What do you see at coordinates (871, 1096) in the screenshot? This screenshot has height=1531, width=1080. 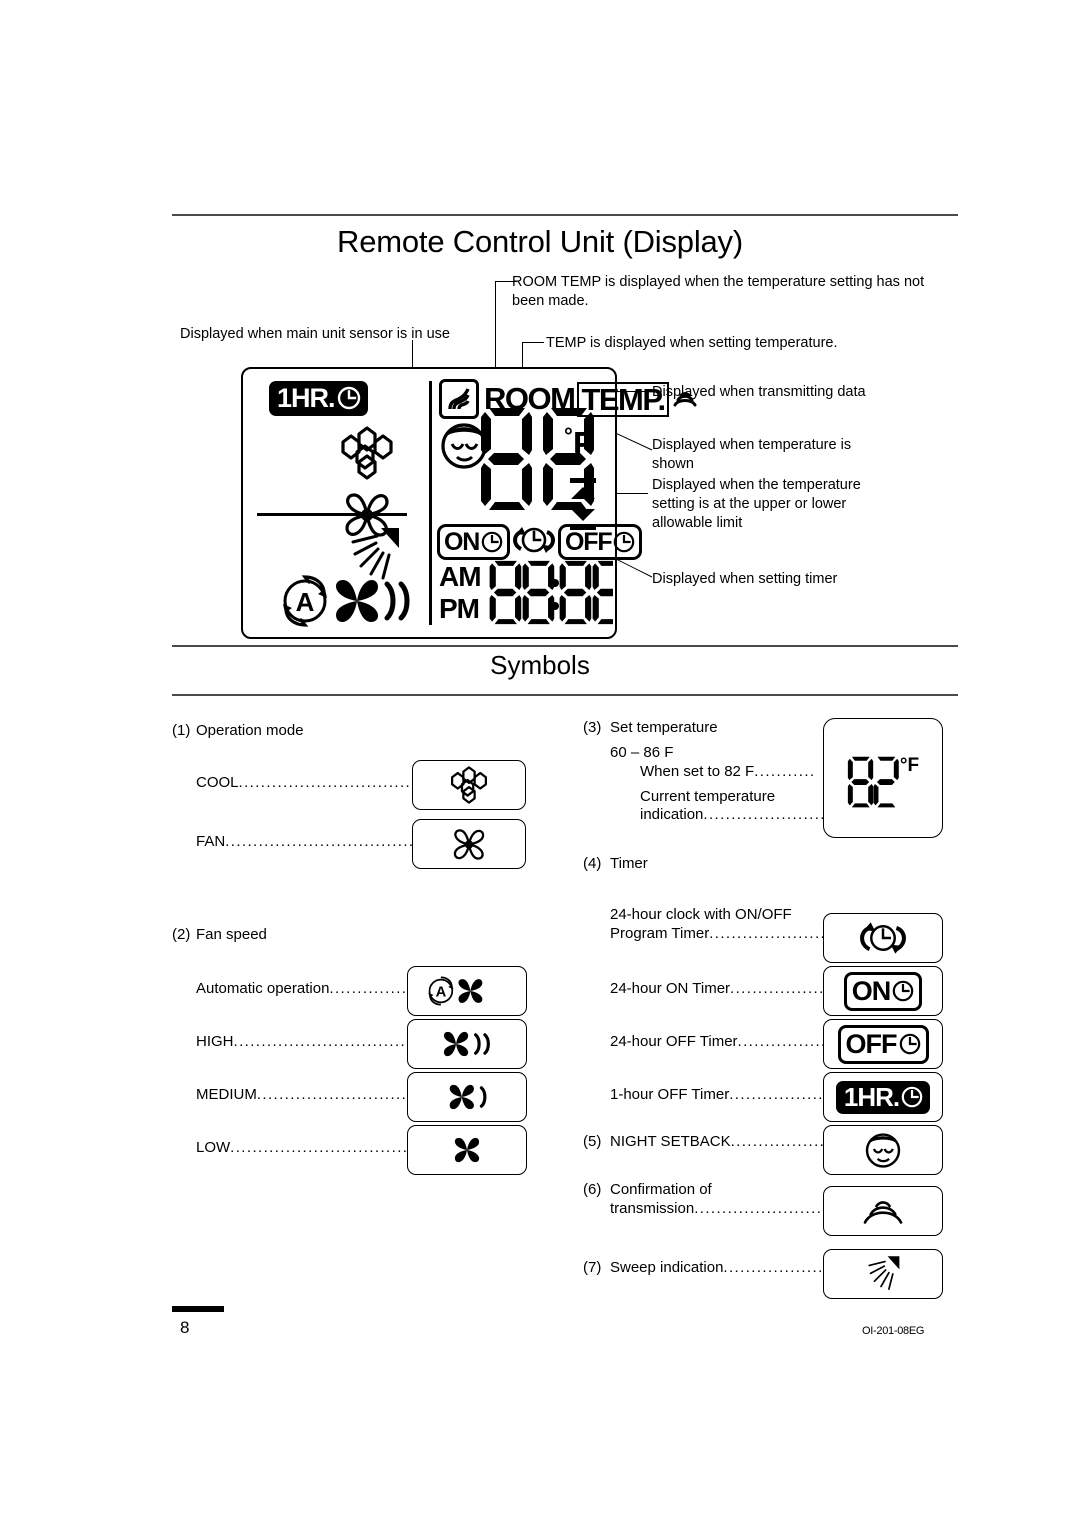 I see `symbol-1hr-text: 1HR.` at bounding box center [871, 1096].